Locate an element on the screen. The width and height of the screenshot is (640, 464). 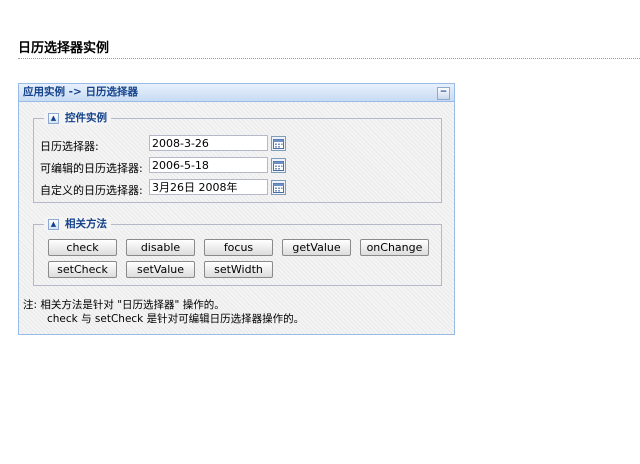
note-line-1: 注: 相关方法是针对 "日历选择器" 操作的。 is located at coordinates (124, 305).